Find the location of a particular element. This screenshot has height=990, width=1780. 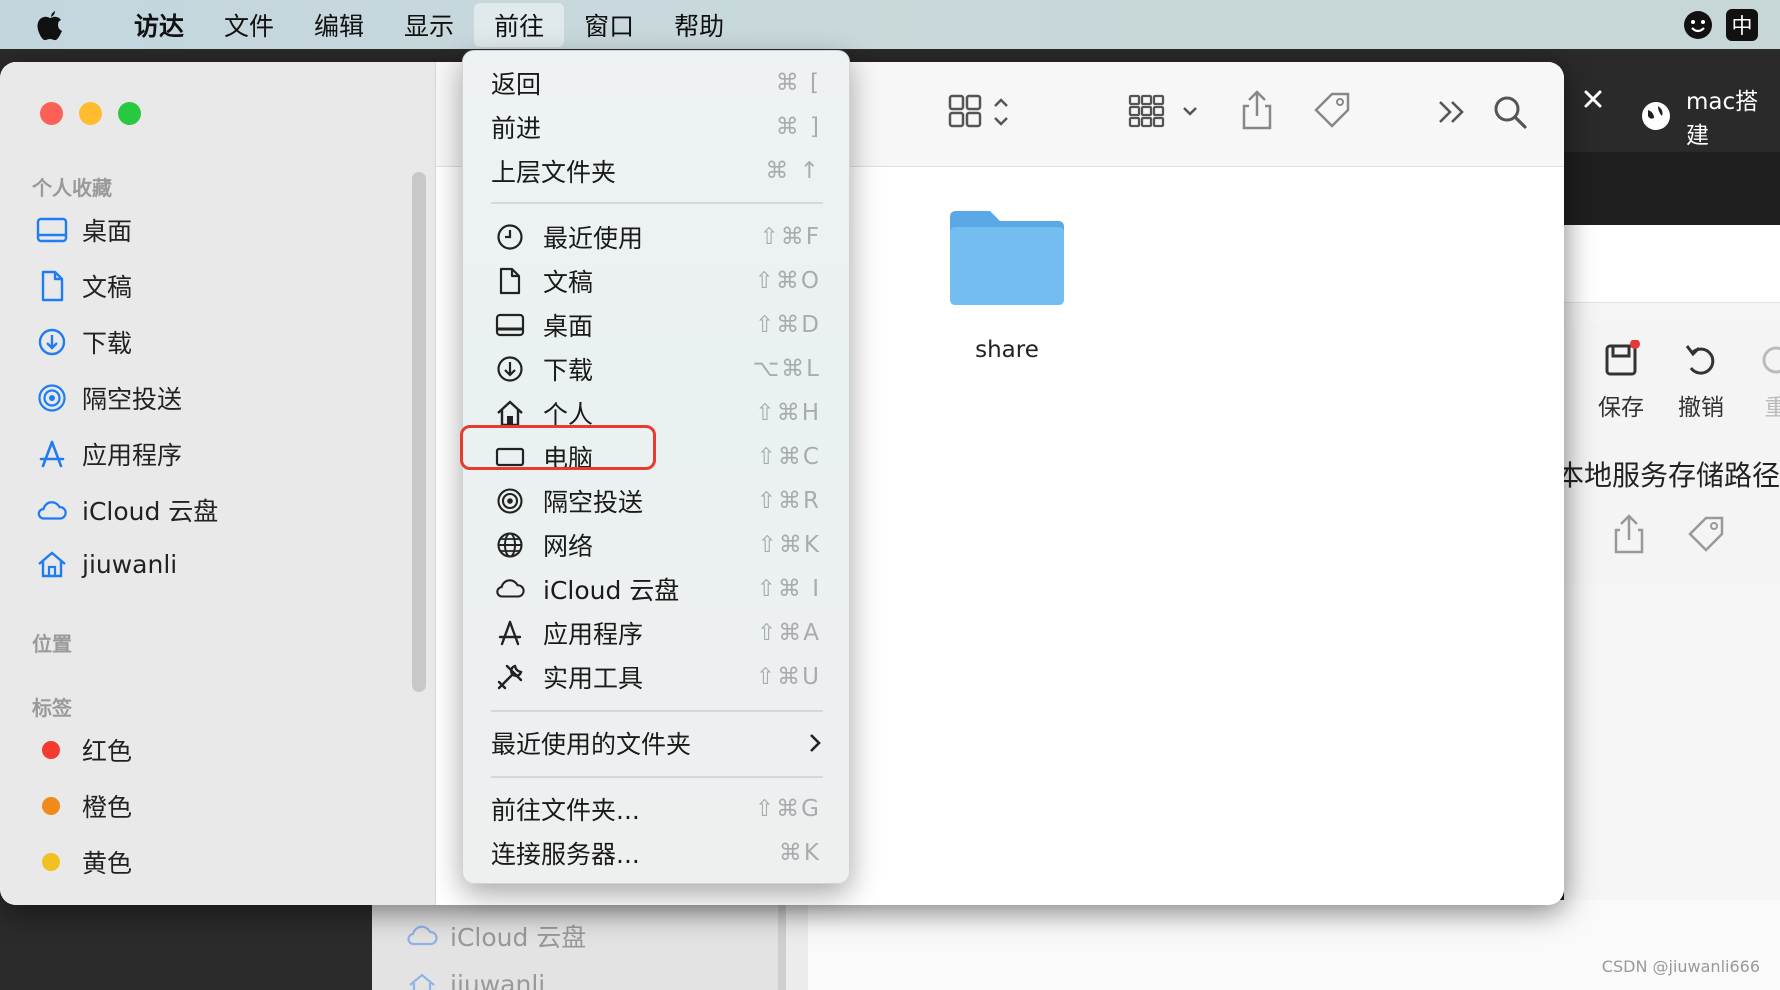

icon-view-grid-icon is located at coordinates (983, 112).